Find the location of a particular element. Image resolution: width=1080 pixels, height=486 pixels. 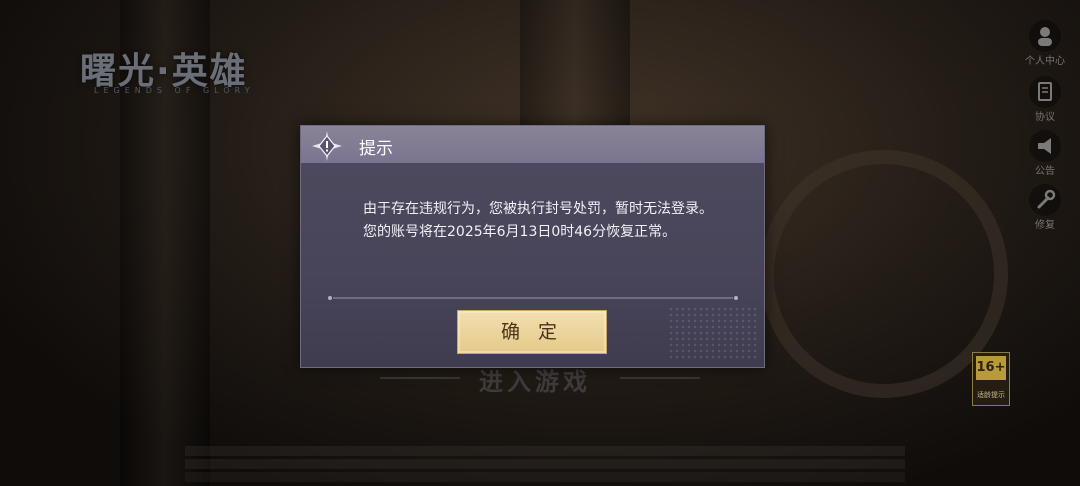

game-logo: 曙光·英雄 LEGENDS OF GLORY is located at coordinates (195, 70).